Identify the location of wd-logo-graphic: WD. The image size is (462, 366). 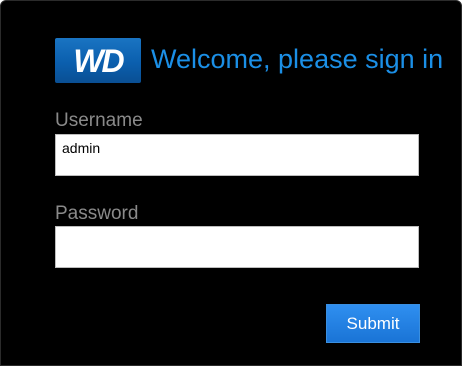
(99, 61).